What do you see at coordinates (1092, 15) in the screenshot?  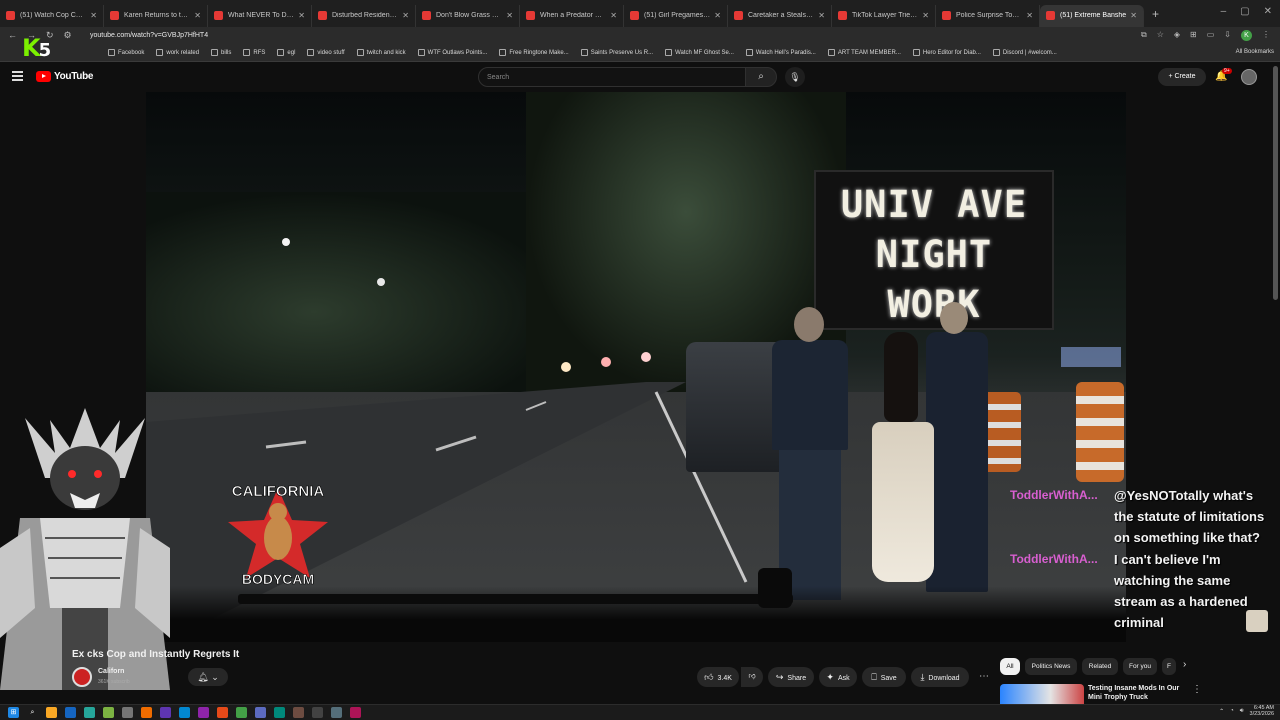 I see `browser-tab: (51) Extreme Banshe ✕` at bounding box center [1092, 15].